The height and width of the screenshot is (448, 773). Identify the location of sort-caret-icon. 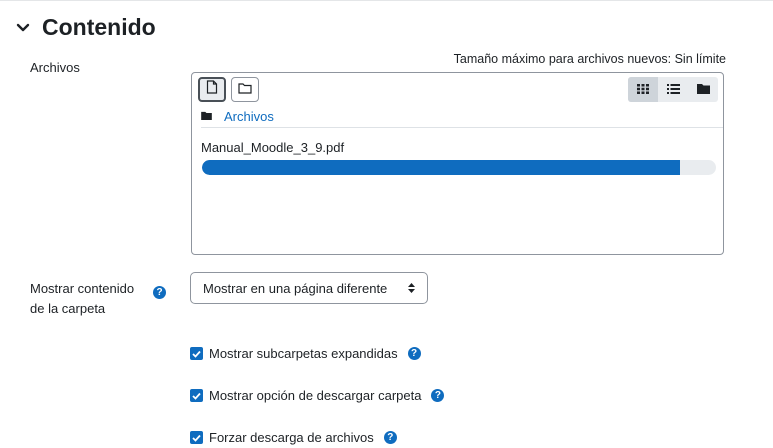
(411, 288).